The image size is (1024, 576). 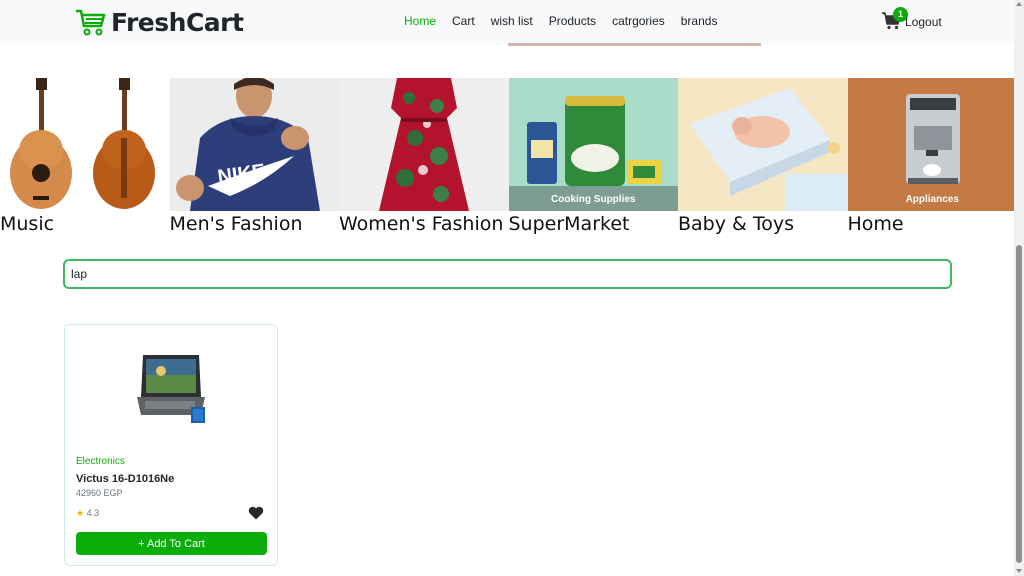 I want to click on category-name: Home, so click(x=875, y=224).